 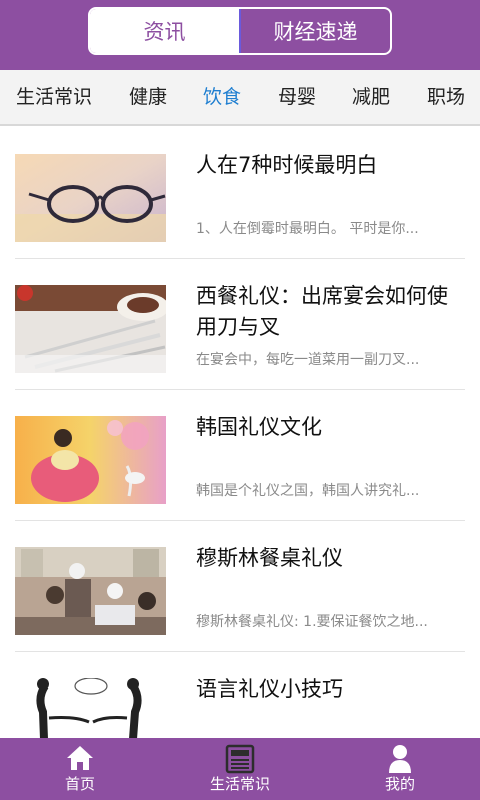 What do you see at coordinates (297, 97) in the screenshot?
I see `category-tab-maternal-infant: 母婴` at bounding box center [297, 97].